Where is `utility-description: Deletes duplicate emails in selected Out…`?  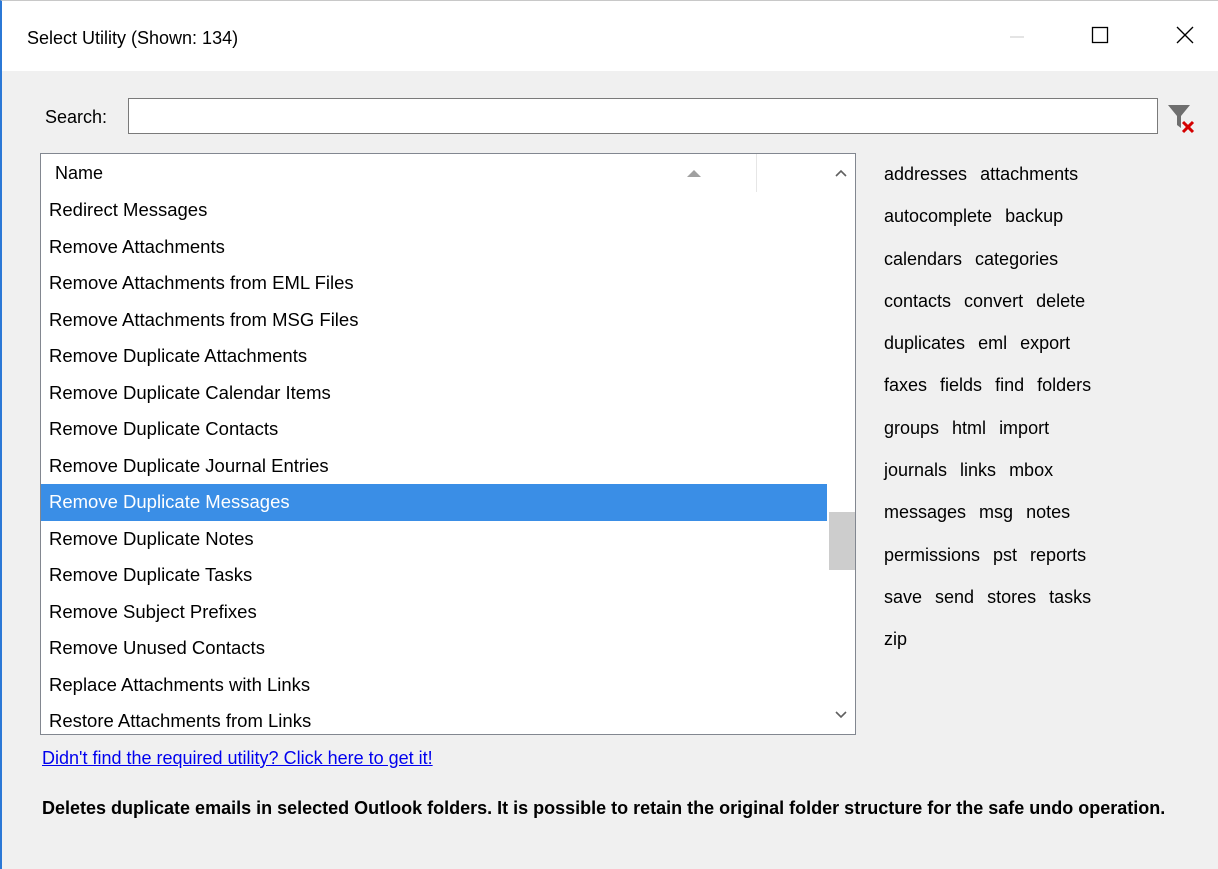 utility-description: Deletes duplicate emails in selected Out… is located at coordinates (604, 808).